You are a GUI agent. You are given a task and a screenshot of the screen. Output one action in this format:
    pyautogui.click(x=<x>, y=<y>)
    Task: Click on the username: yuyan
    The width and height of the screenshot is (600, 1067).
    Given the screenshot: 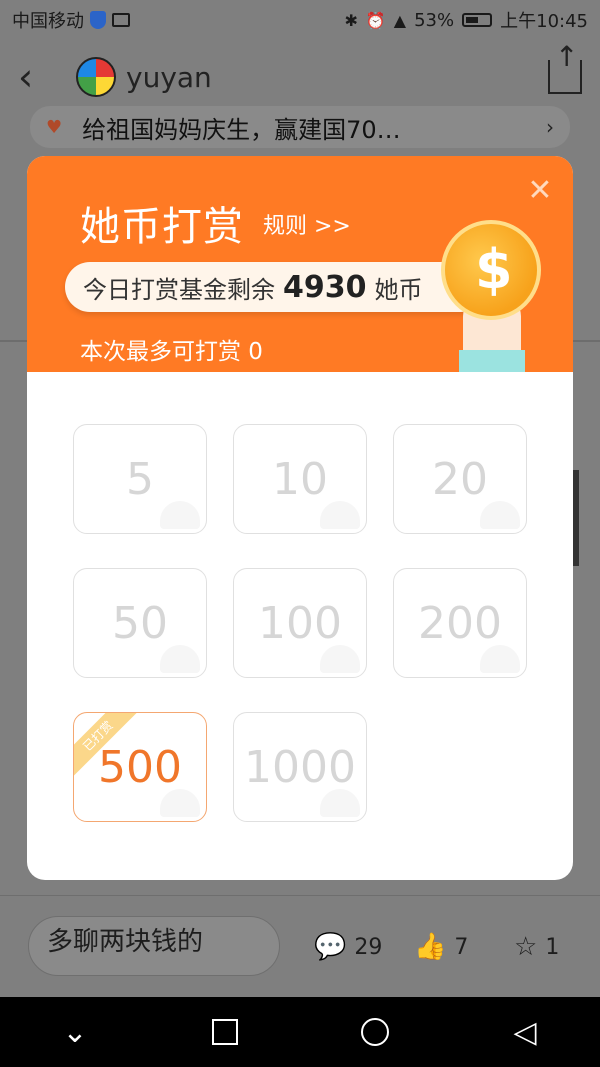 What is the action you would take?
    pyautogui.click(x=169, y=77)
    